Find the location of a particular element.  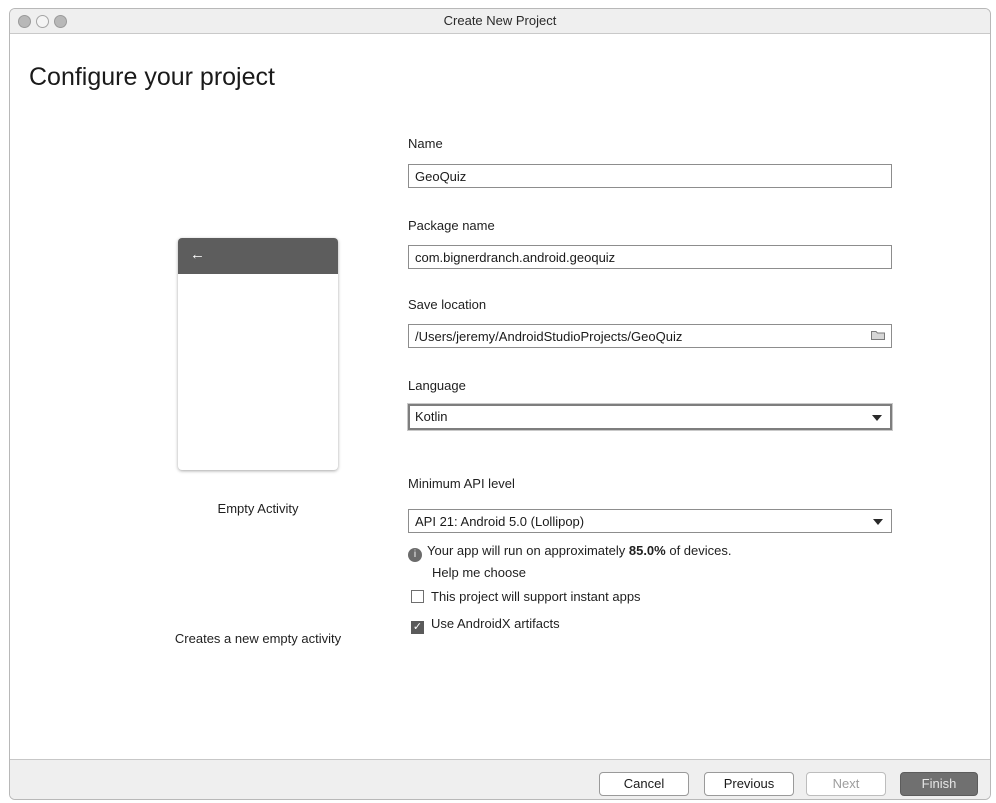

language-label: Language is located at coordinates (437, 385).